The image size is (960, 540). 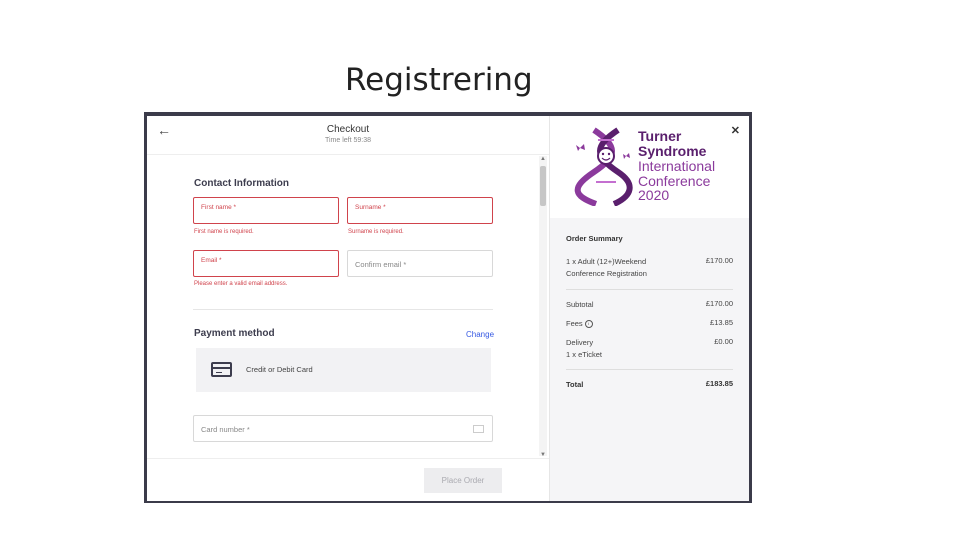 What do you see at coordinates (719, 260) in the screenshot?
I see `item-price: £170.00` at bounding box center [719, 260].